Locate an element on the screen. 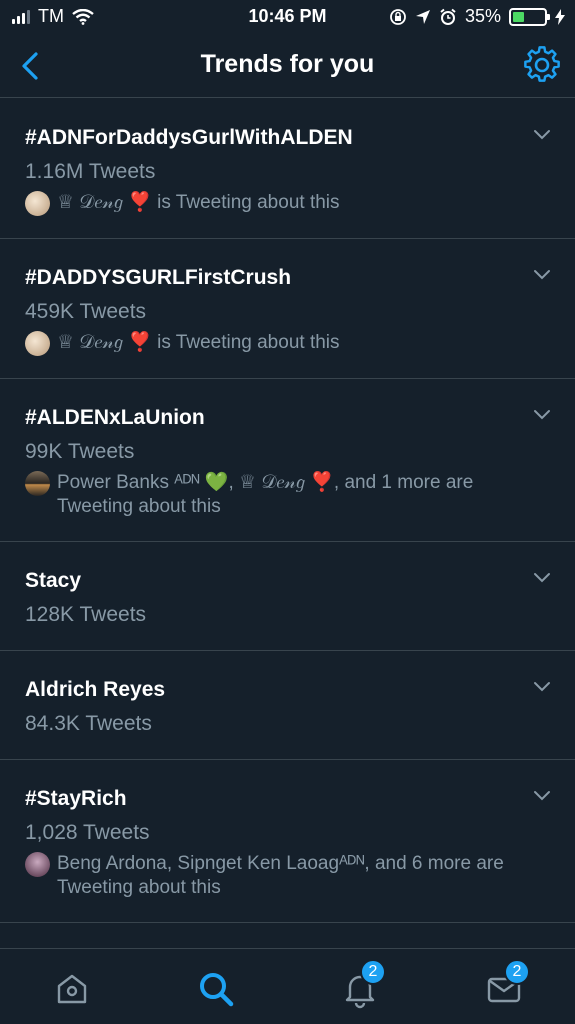  status-bar: TM 10:46 PM 35% is located at coordinates (287, 17).